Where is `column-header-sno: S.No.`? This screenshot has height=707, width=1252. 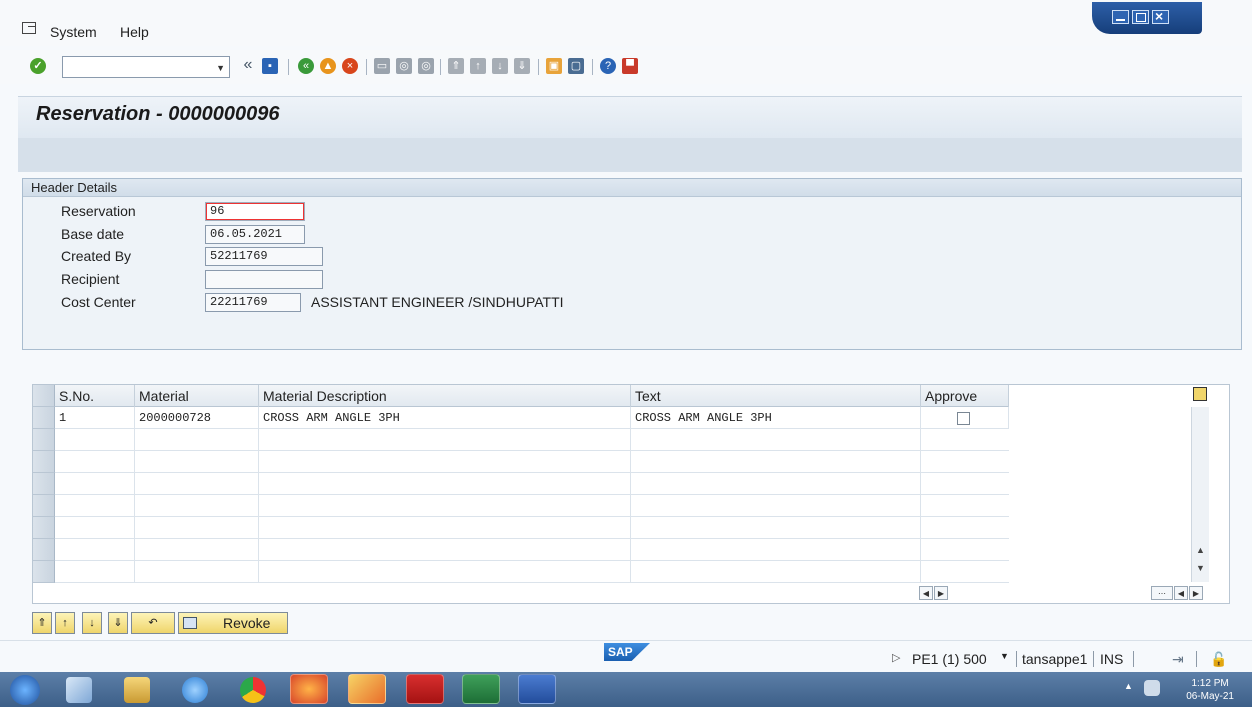
column-header-sno: S.No. is located at coordinates (95, 396).